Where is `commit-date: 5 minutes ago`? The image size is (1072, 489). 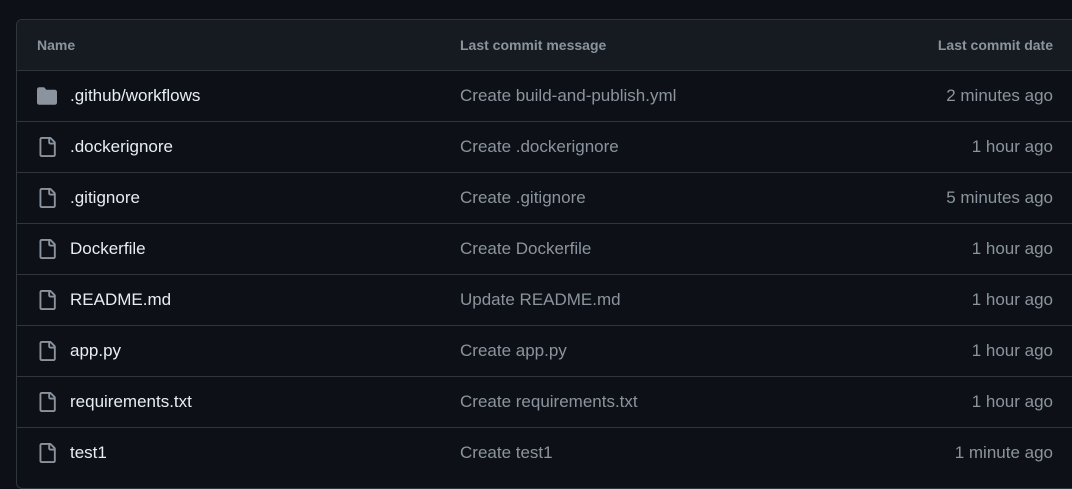
commit-date: 5 minutes ago is located at coordinates (999, 197).